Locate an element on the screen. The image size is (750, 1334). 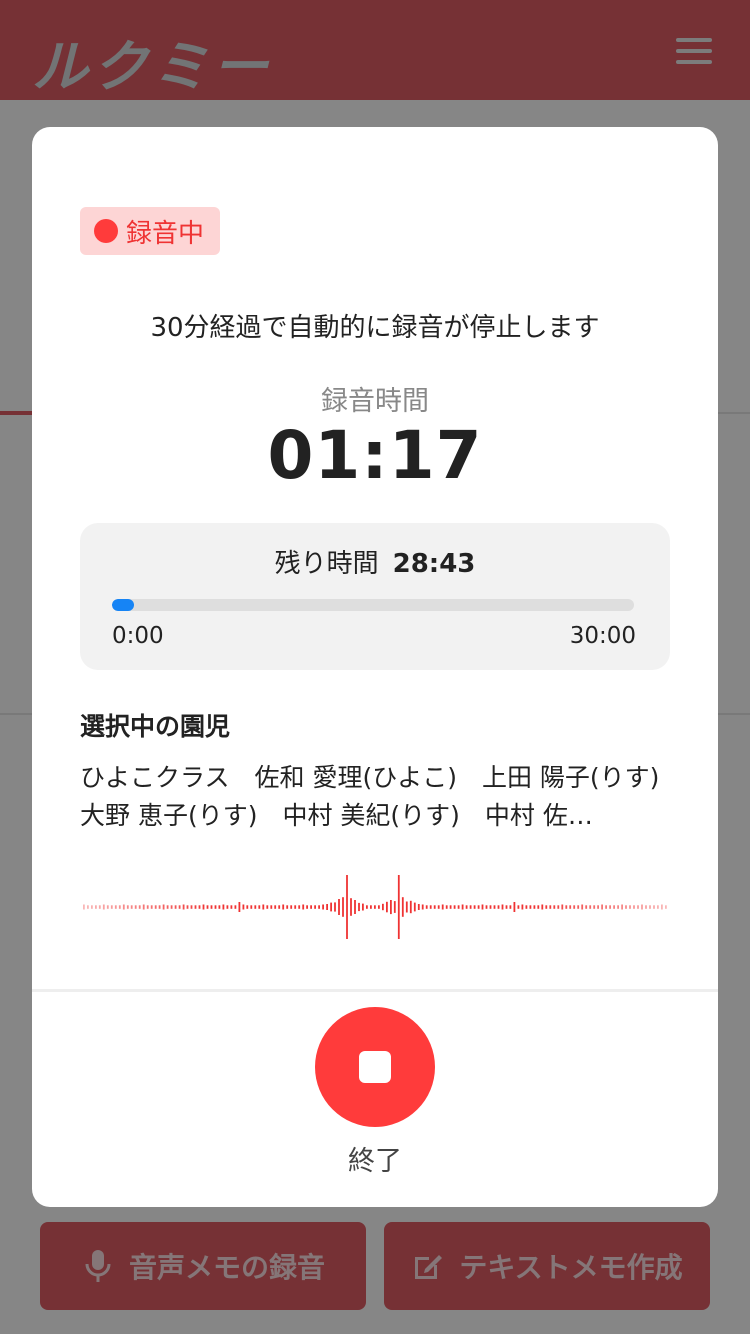
selected-children-title: 選択中の園児 is located at coordinates (155, 726).